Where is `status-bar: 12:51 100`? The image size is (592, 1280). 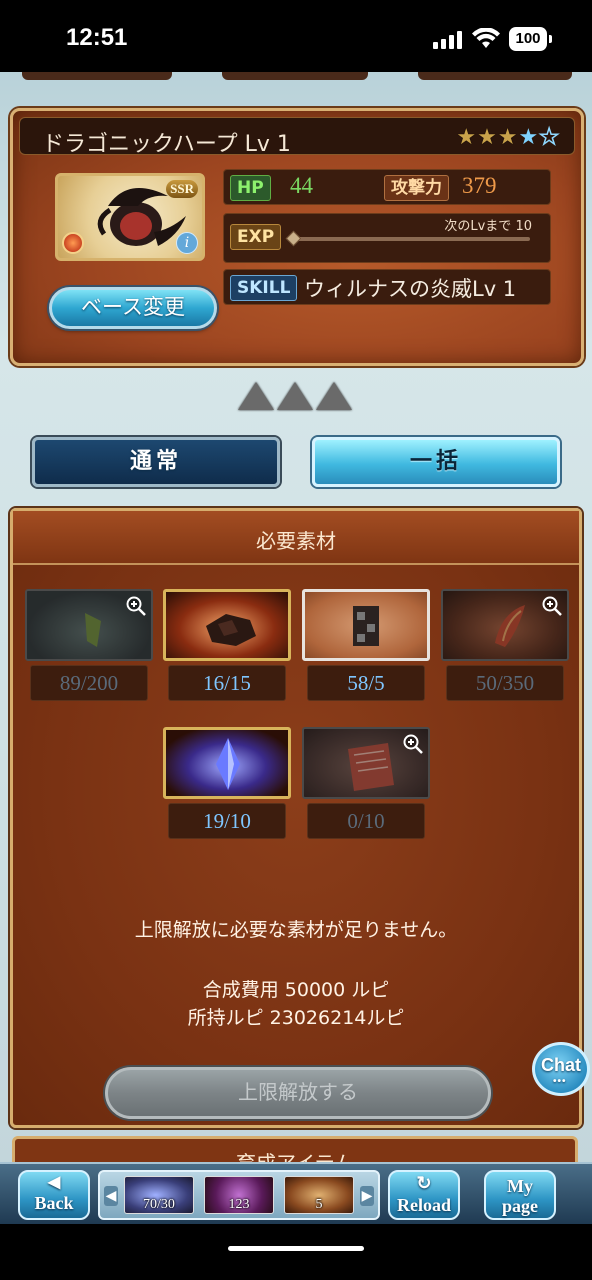
status-bar: 12:51 100 is located at coordinates (296, 36).